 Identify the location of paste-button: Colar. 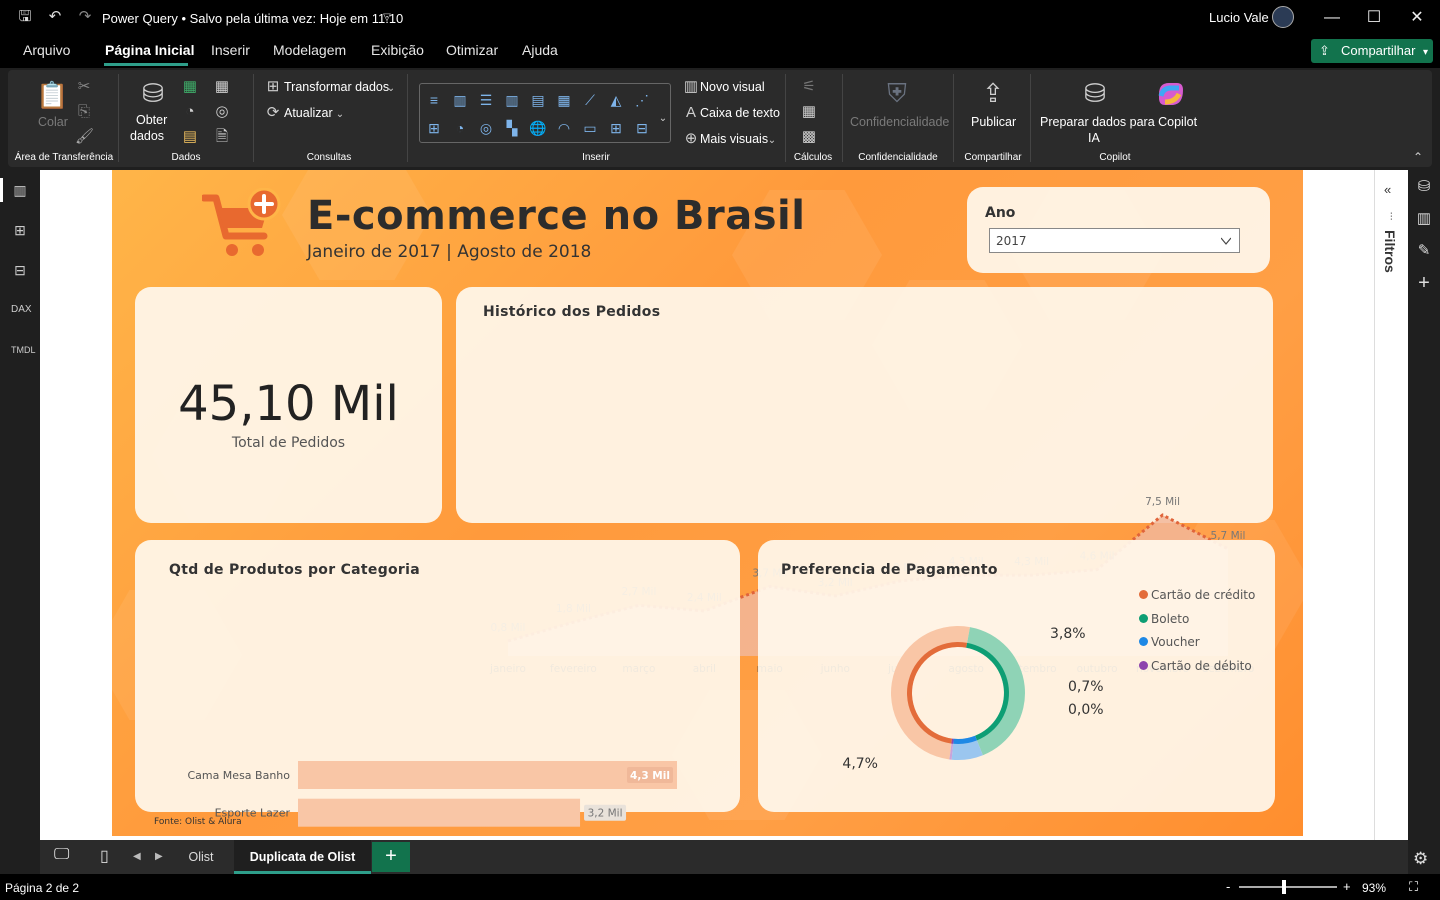
(53, 122).